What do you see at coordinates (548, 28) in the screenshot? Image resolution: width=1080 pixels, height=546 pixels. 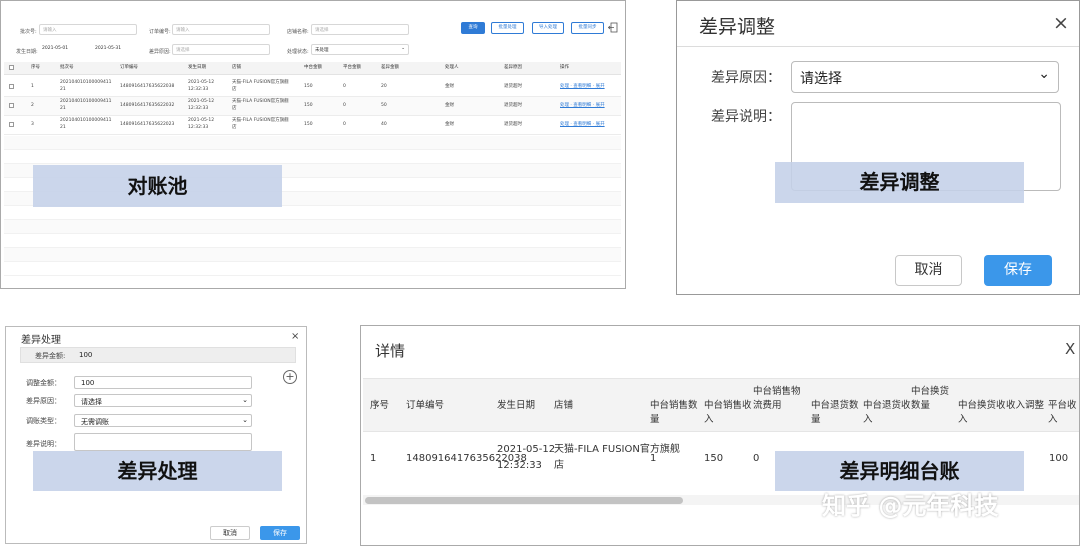 I see `import-process-button: 导入处理` at bounding box center [548, 28].